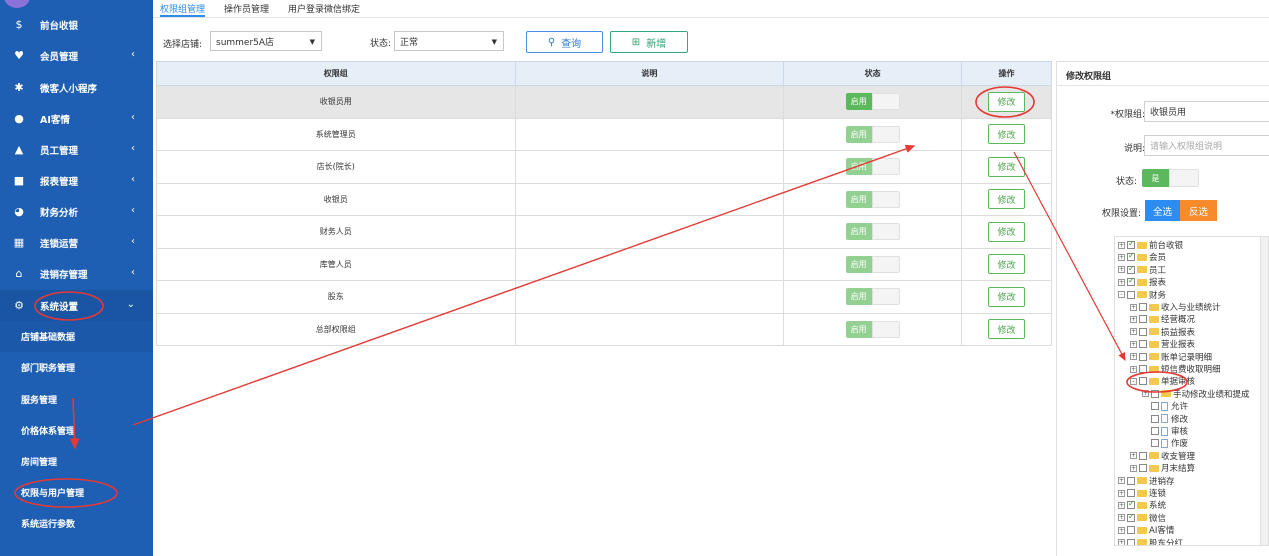  Describe the element at coordinates (1162, 468) in the screenshot. I see `tree-node: + 月末结算` at that location.